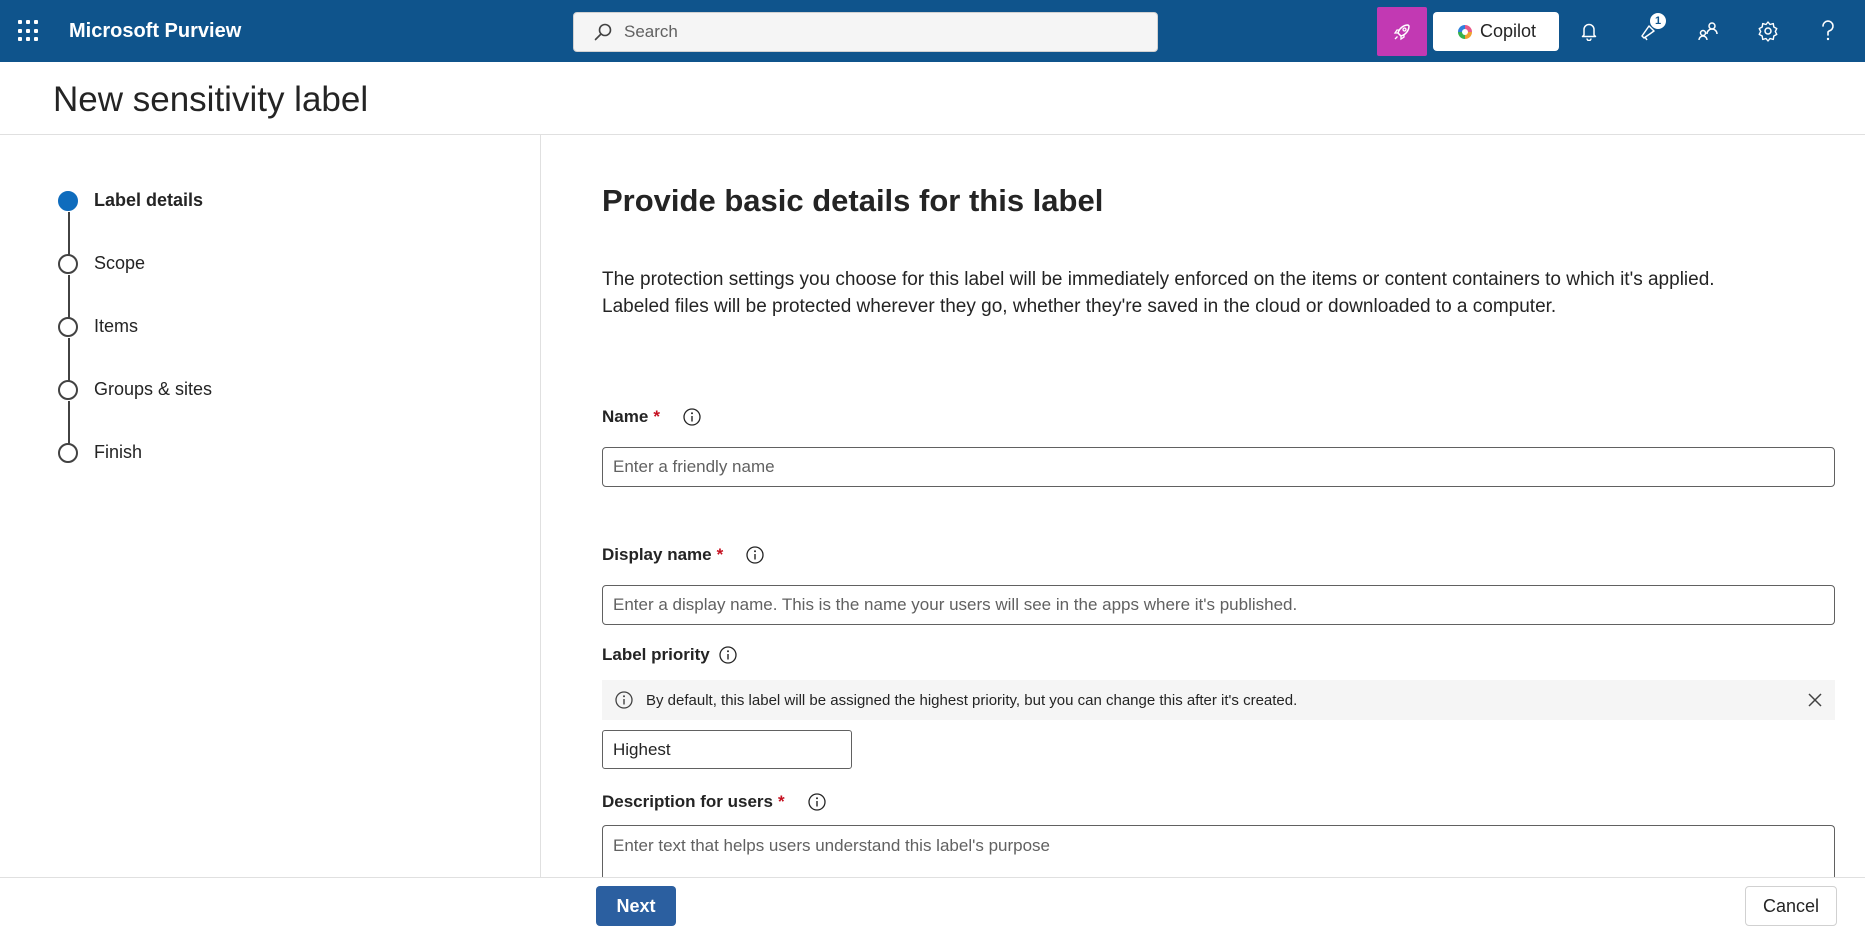 This screenshot has width=1865, height=930. I want to click on description-label-text: Description for users, so click(687, 801).